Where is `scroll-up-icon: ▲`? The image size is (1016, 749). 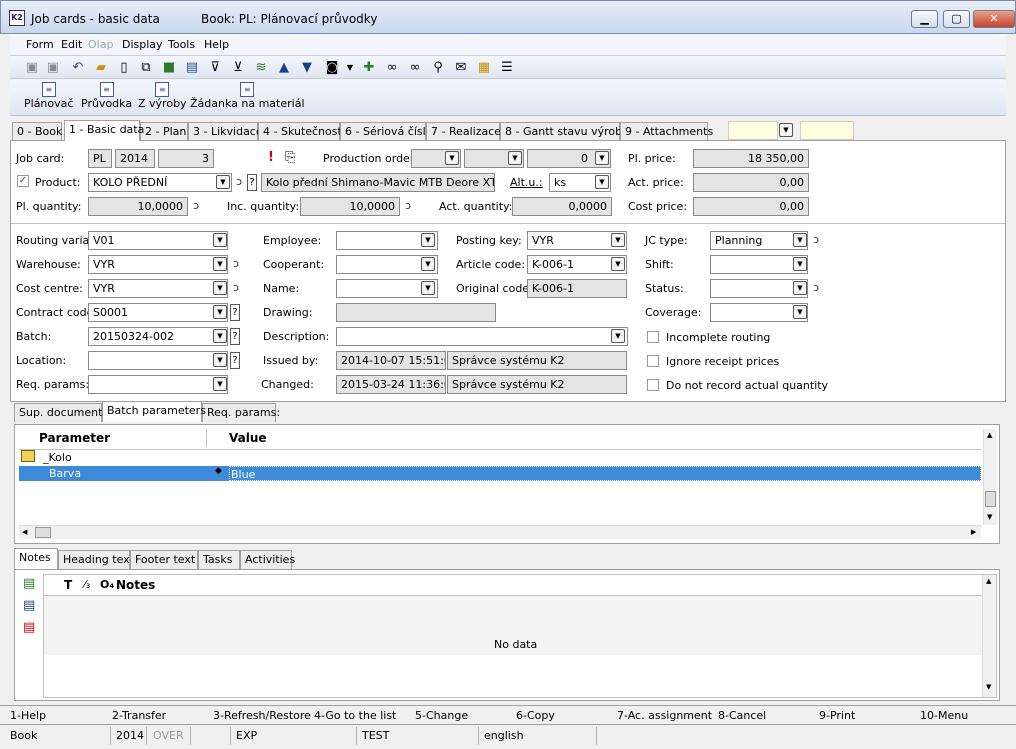
scroll-up-icon: ▲ is located at coordinates (989, 435).